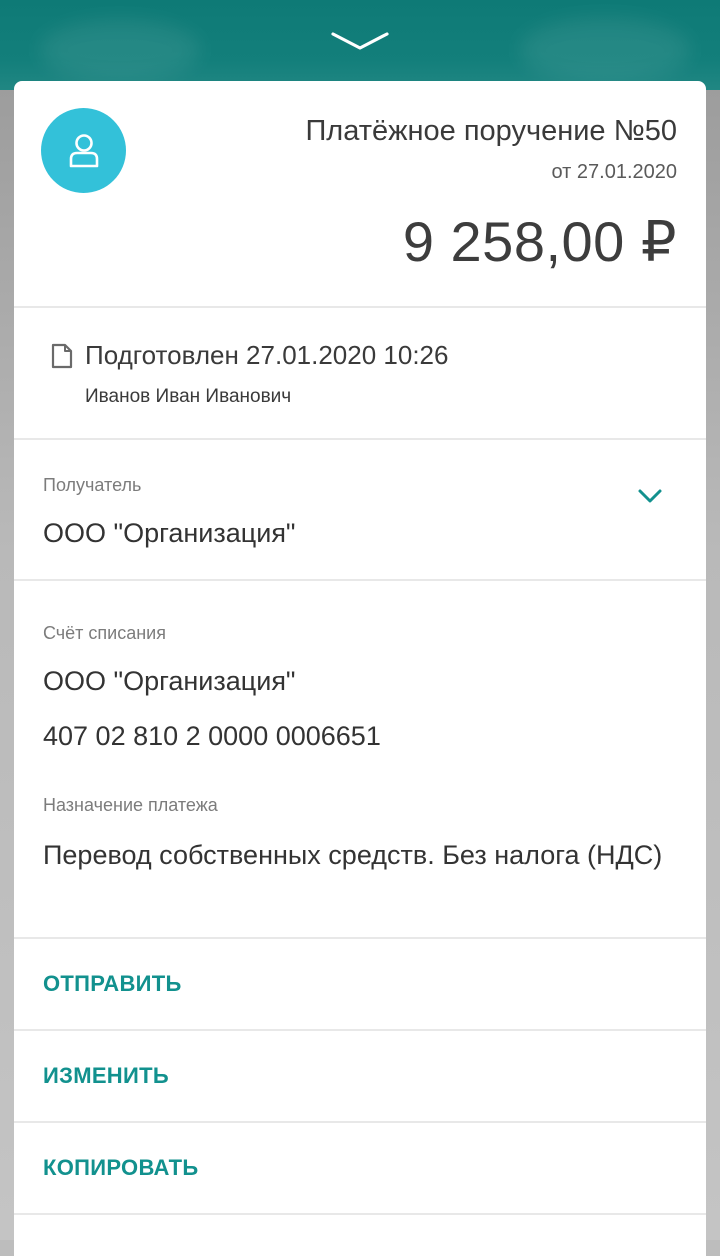 The image size is (720, 1256). What do you see at coordinates (539, 241) in the screenshot?
I see `payment-amount: 9 258,00 ₽` at bounding box center [539, 241].